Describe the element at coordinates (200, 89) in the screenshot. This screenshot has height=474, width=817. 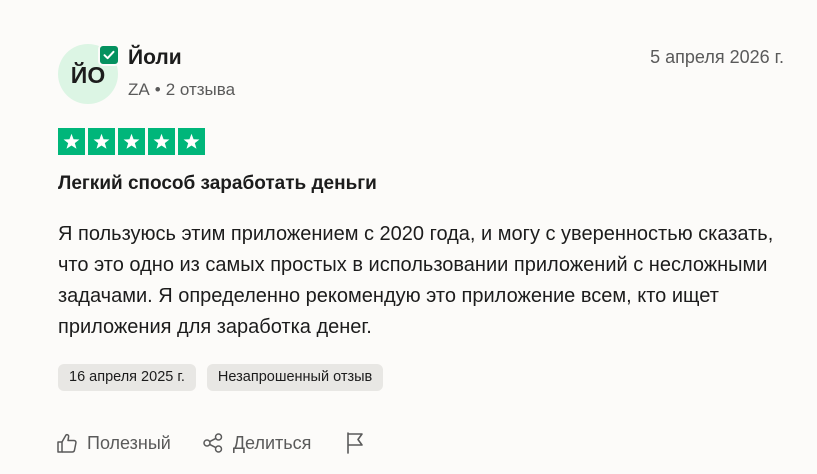
I see `reviewer-reviews-count: 2 отзыва` at that location.